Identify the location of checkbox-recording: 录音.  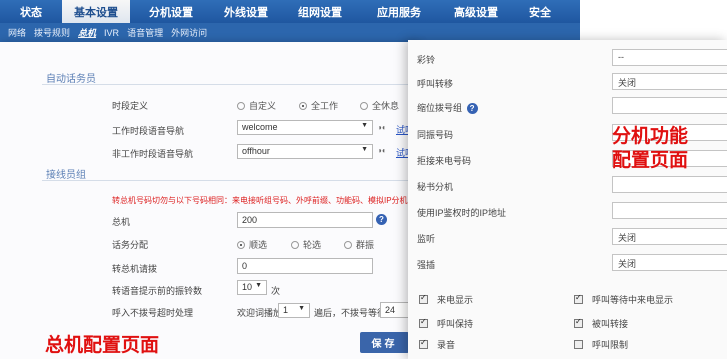
(437, 344).